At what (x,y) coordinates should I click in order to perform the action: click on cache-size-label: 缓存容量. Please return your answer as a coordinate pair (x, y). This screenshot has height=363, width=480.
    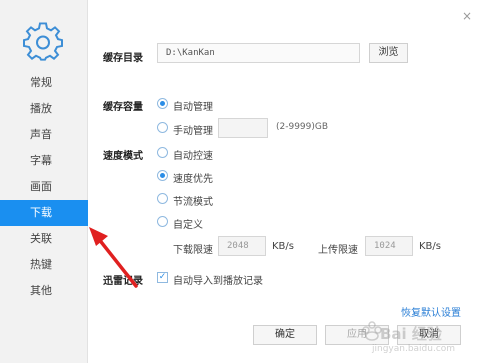
    Looking at the image, I should click on (123, 107).